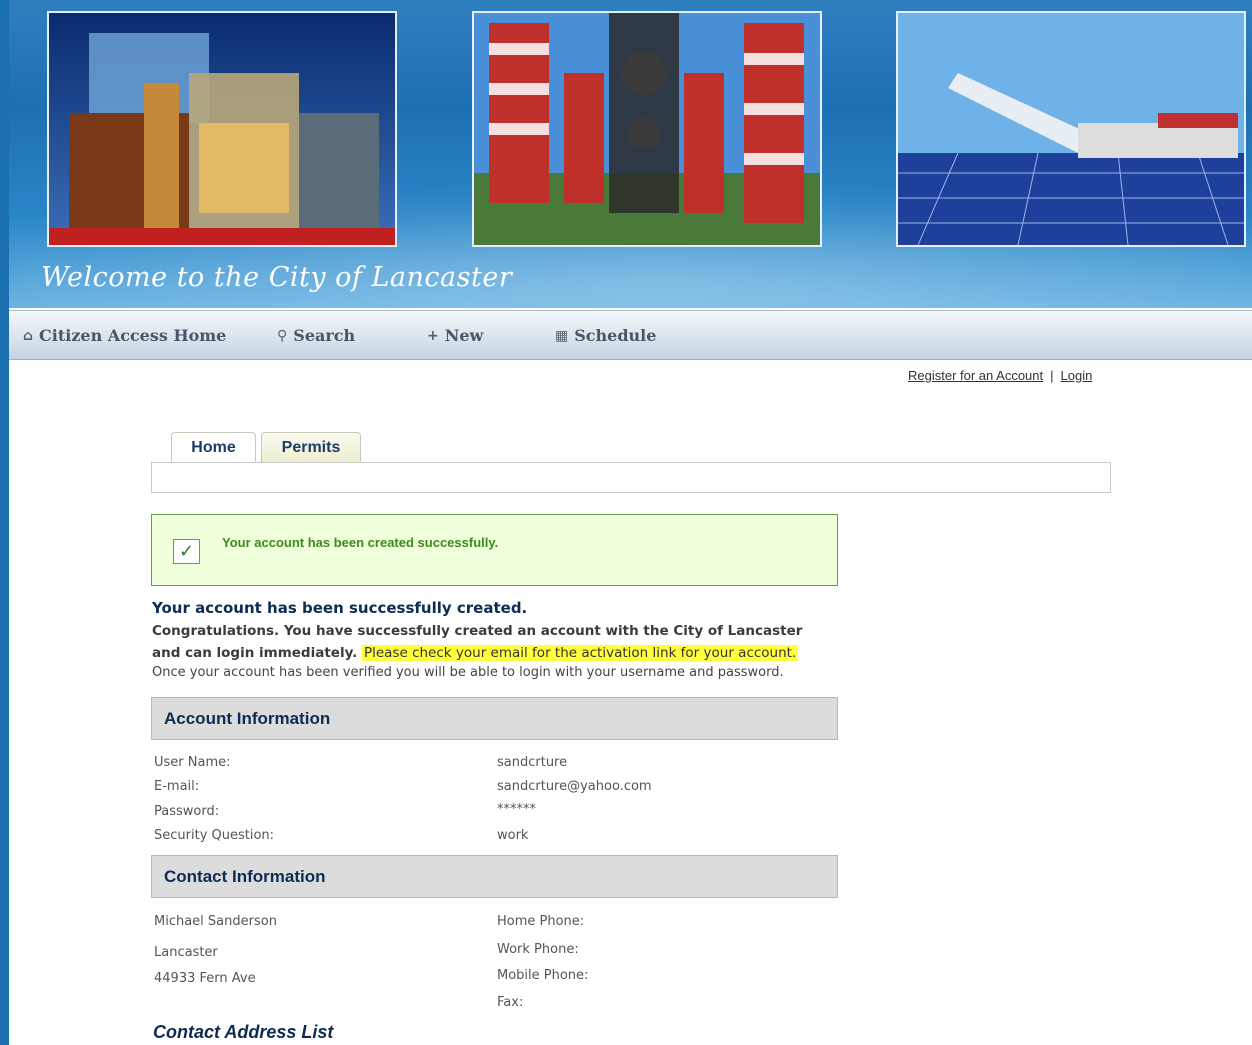 This screenshot has height=1045, width=1252. I want to click on fax-label: Fax:, so click(510, 1002).